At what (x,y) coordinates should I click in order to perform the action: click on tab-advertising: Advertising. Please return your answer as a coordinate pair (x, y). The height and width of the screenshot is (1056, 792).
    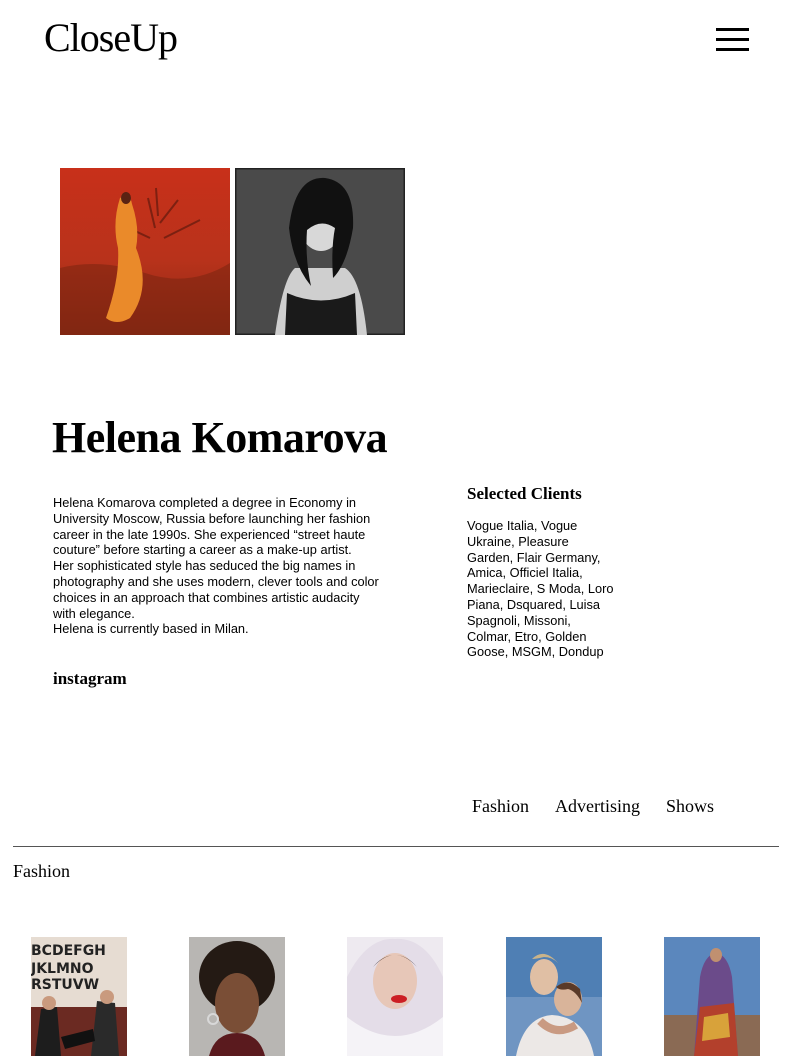
    Looking at the image, I should click on (597, 806).